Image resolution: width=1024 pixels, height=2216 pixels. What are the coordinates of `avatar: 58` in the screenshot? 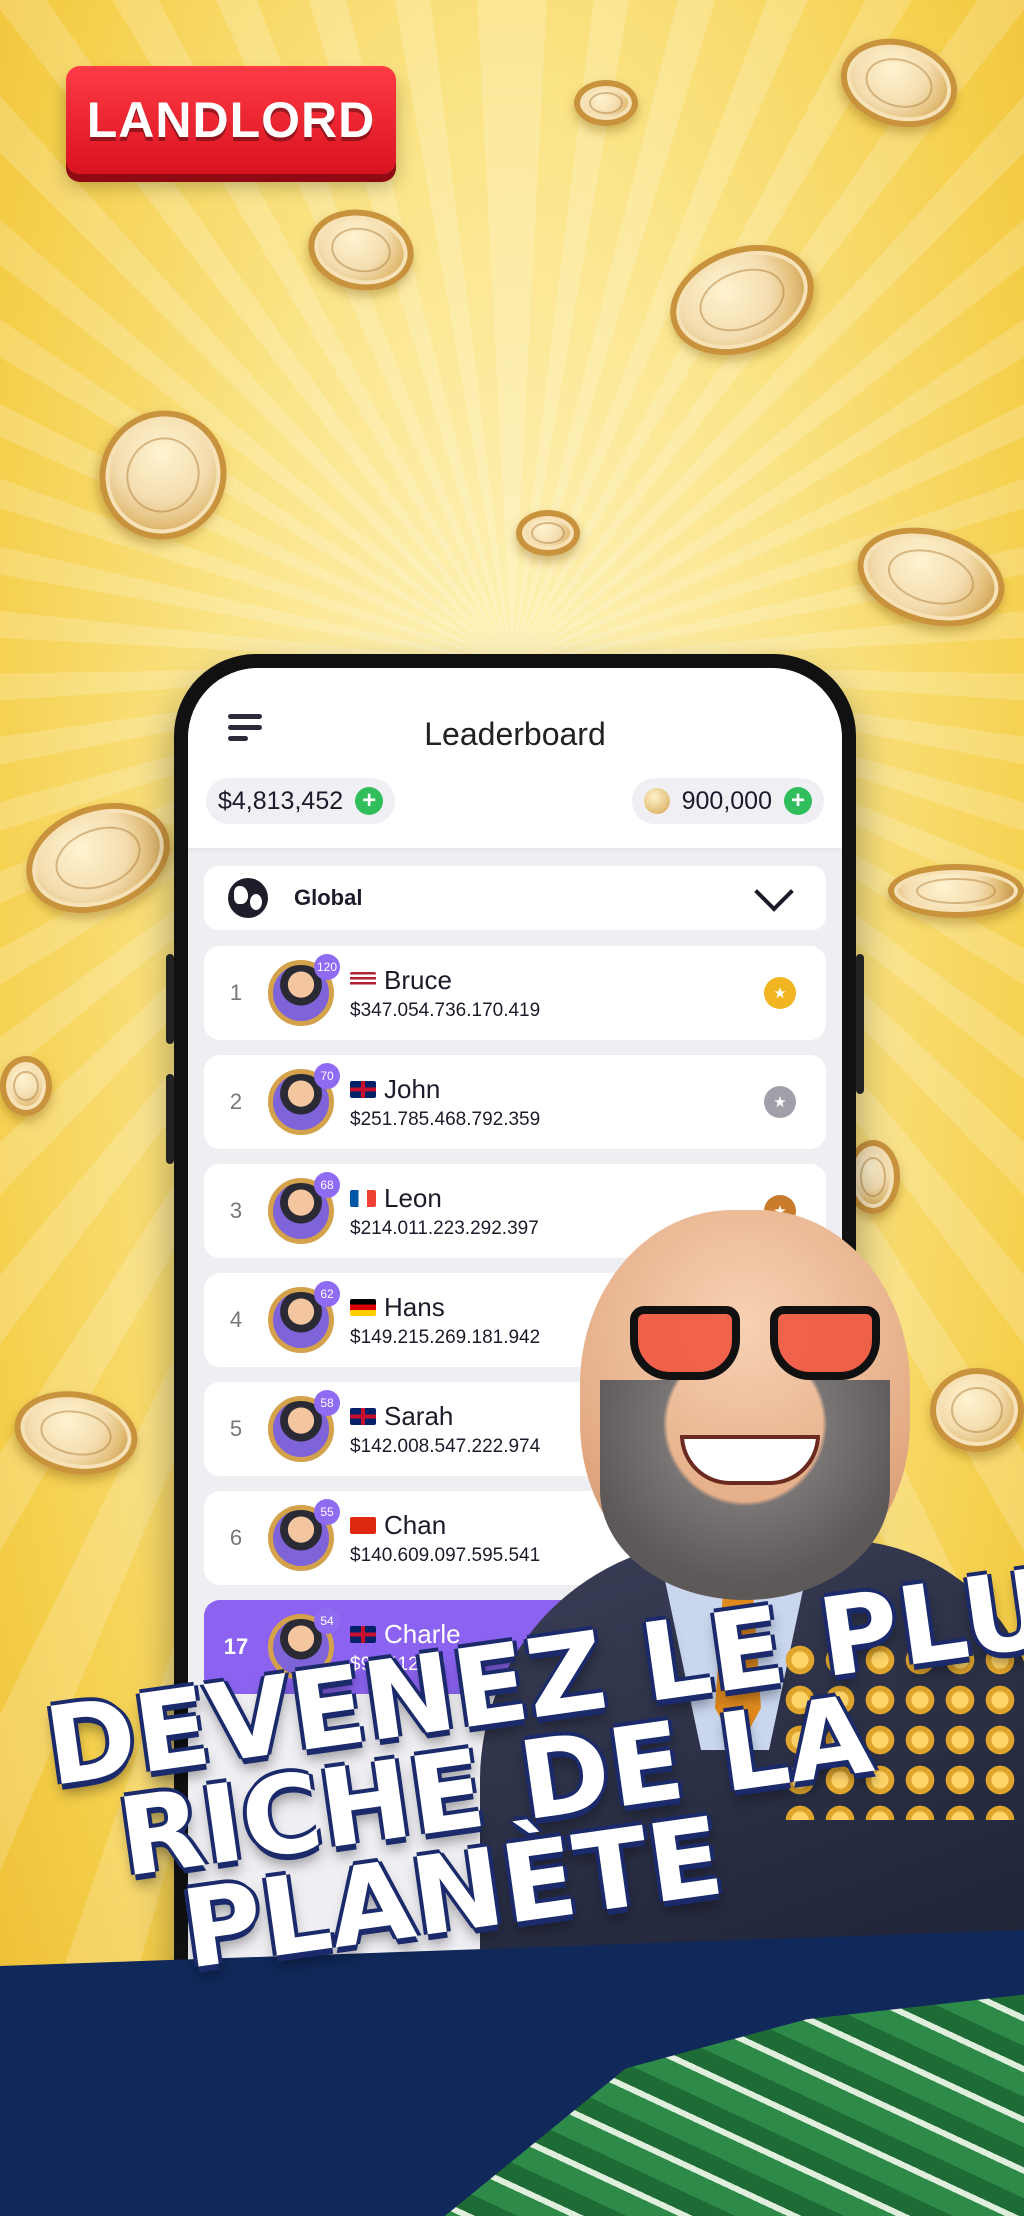 It's located at (304, 1426).